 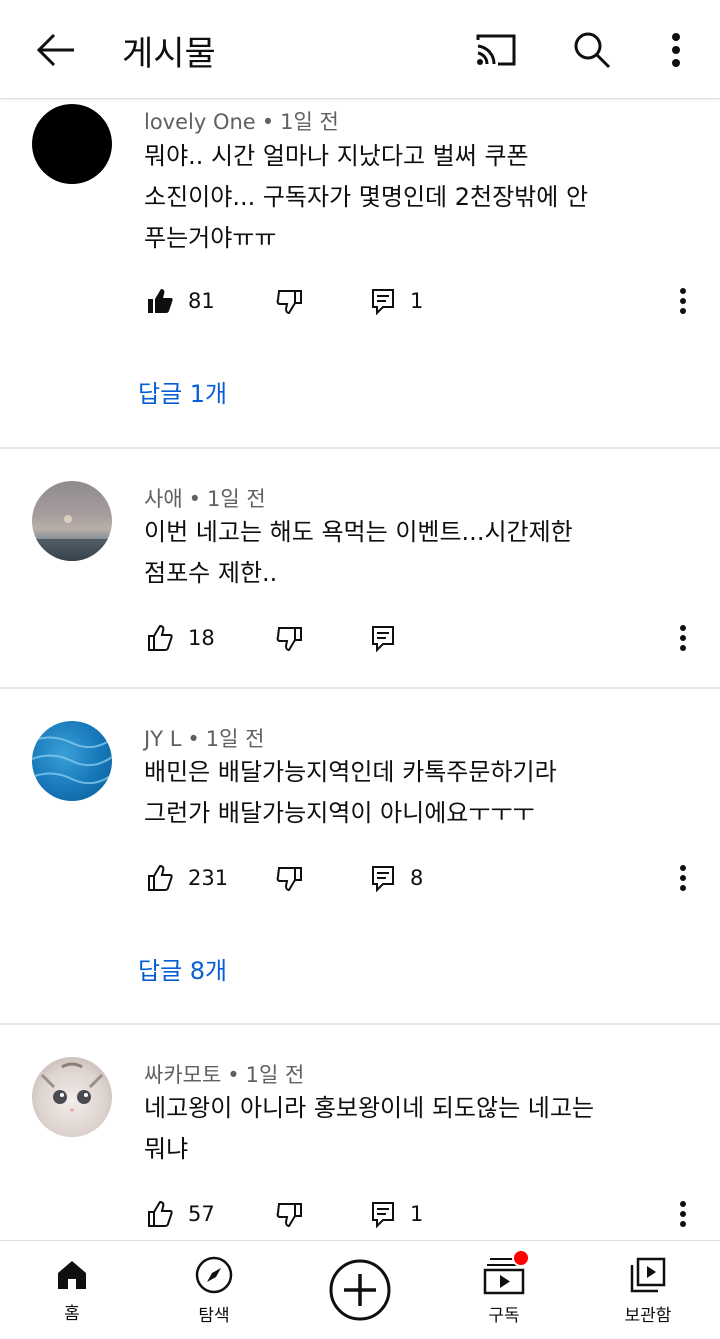 What do you see at coordinates (169, 54) in the screenshot?
I see `page-title: 게시물` at bounding box center [169, 54].